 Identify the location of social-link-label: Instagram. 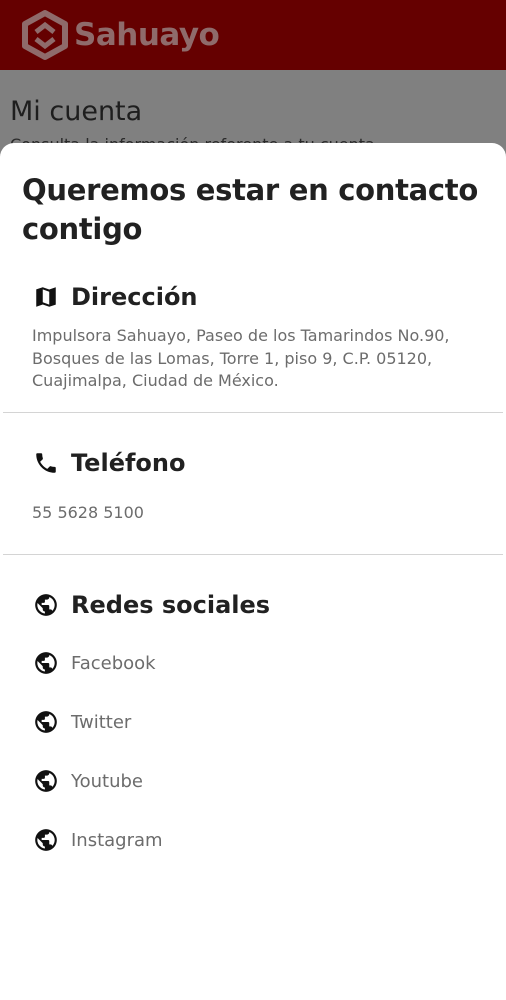
(117, 840).